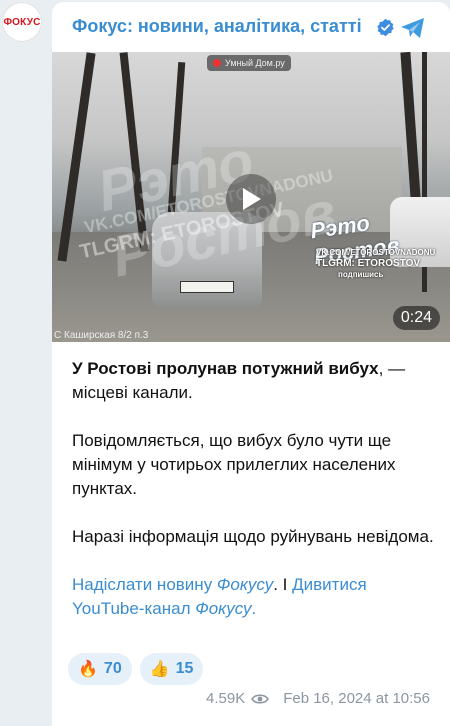 The height and width of the screenshot is (726, 450). Describe the element at coordinates (226, 698) in the screenshot. I see `view-count: 4.59K` at that location.